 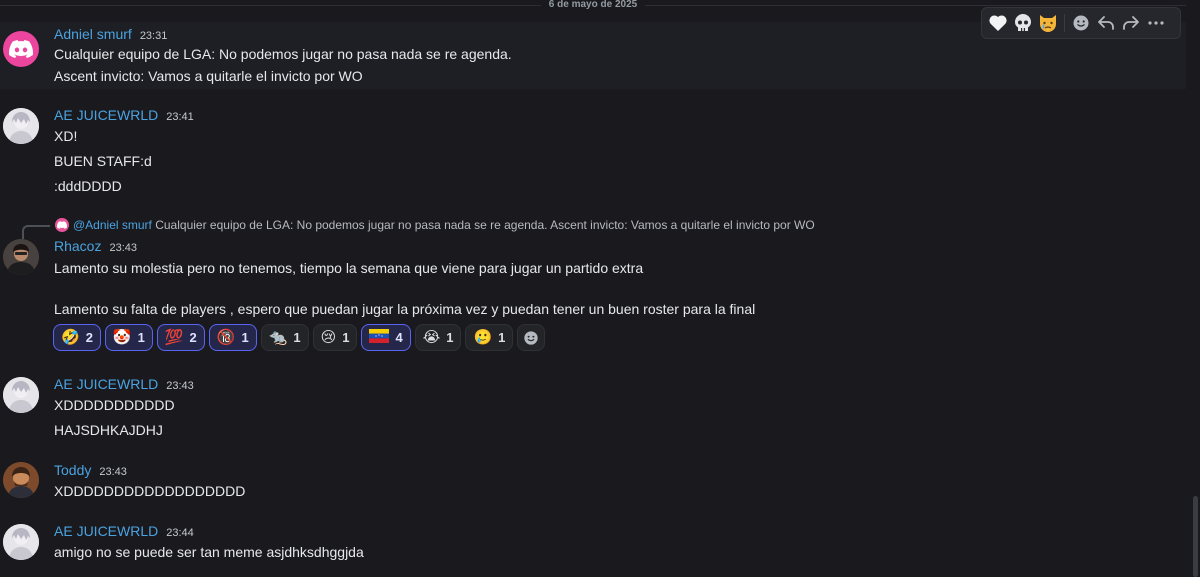 I want to click on author-line: AE JUICEWRLD 23:41, so click(x=124, y=116).